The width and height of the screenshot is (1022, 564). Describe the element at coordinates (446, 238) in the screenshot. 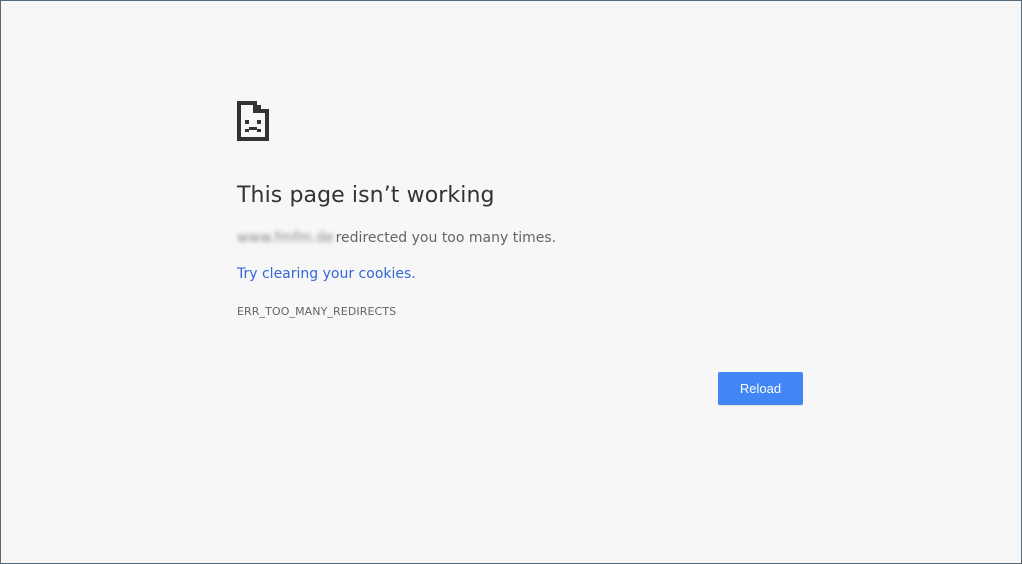

I see `error-summary-text: redirected you too many times.` at that location.